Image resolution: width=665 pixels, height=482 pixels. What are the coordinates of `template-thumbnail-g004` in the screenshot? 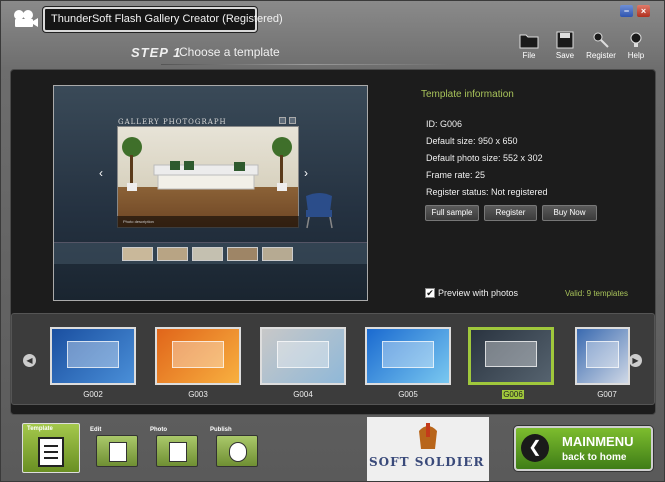 It's located at (303, 356).